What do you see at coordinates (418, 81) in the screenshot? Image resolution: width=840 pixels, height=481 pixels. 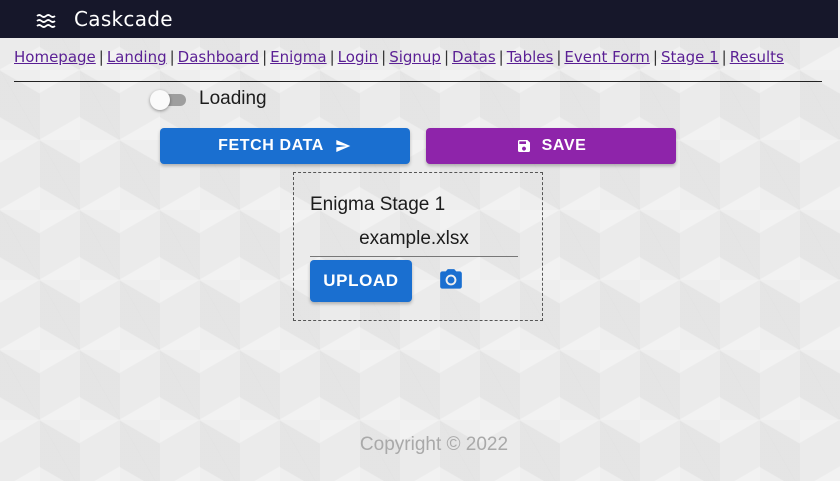 I see `nav-divider` at bounding box center [418, 81].